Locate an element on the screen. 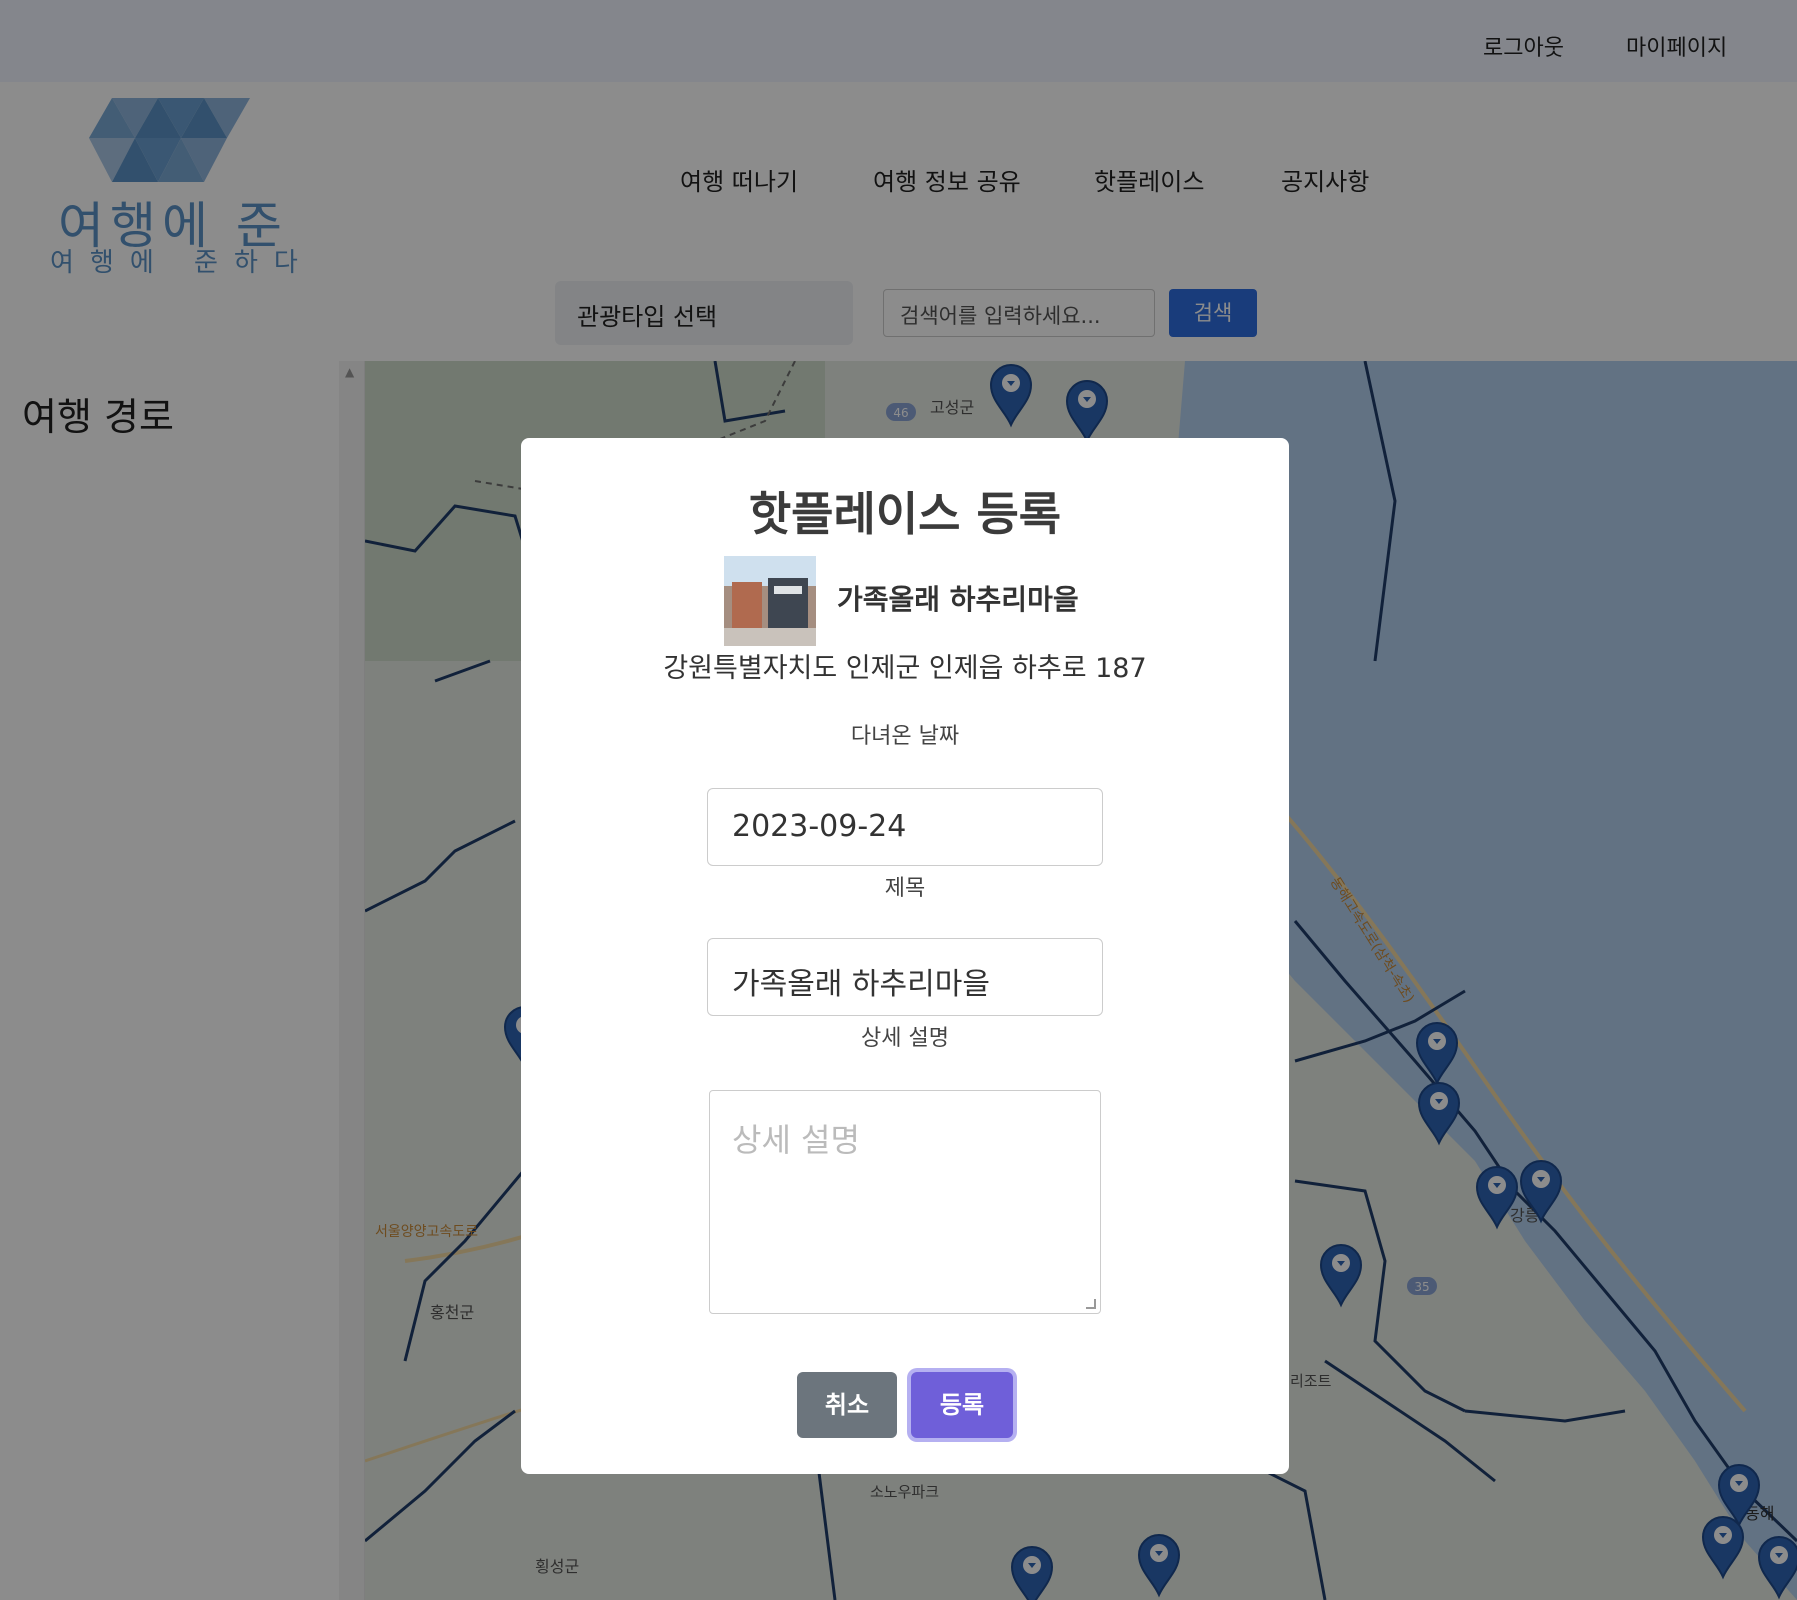 The height and width of the screenshot is (1600, 1797). title-label: 제목 is located at coordinates (905, 888).